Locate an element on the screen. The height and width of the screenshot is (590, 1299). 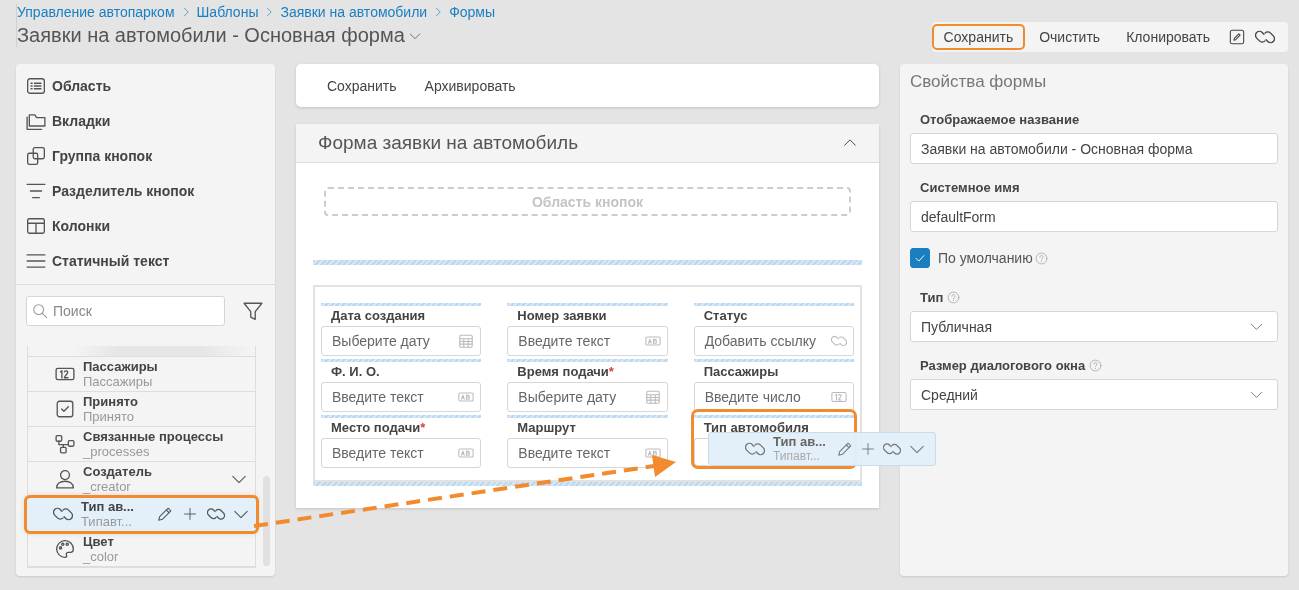
palette-item: Вкладки is located at coordinates (81, 120).